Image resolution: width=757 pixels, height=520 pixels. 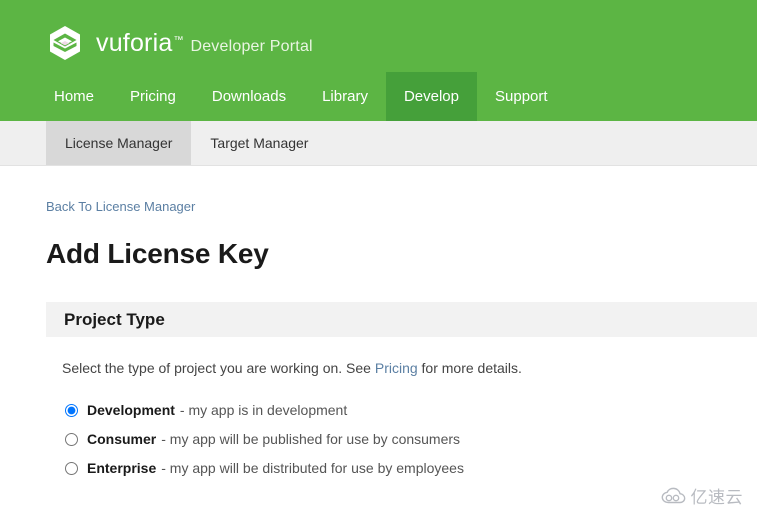 What do you see at coordinates (178, 40) in the screenshot?
I see `brand-trademark-icon: ™` at bounding box center [178, 40].